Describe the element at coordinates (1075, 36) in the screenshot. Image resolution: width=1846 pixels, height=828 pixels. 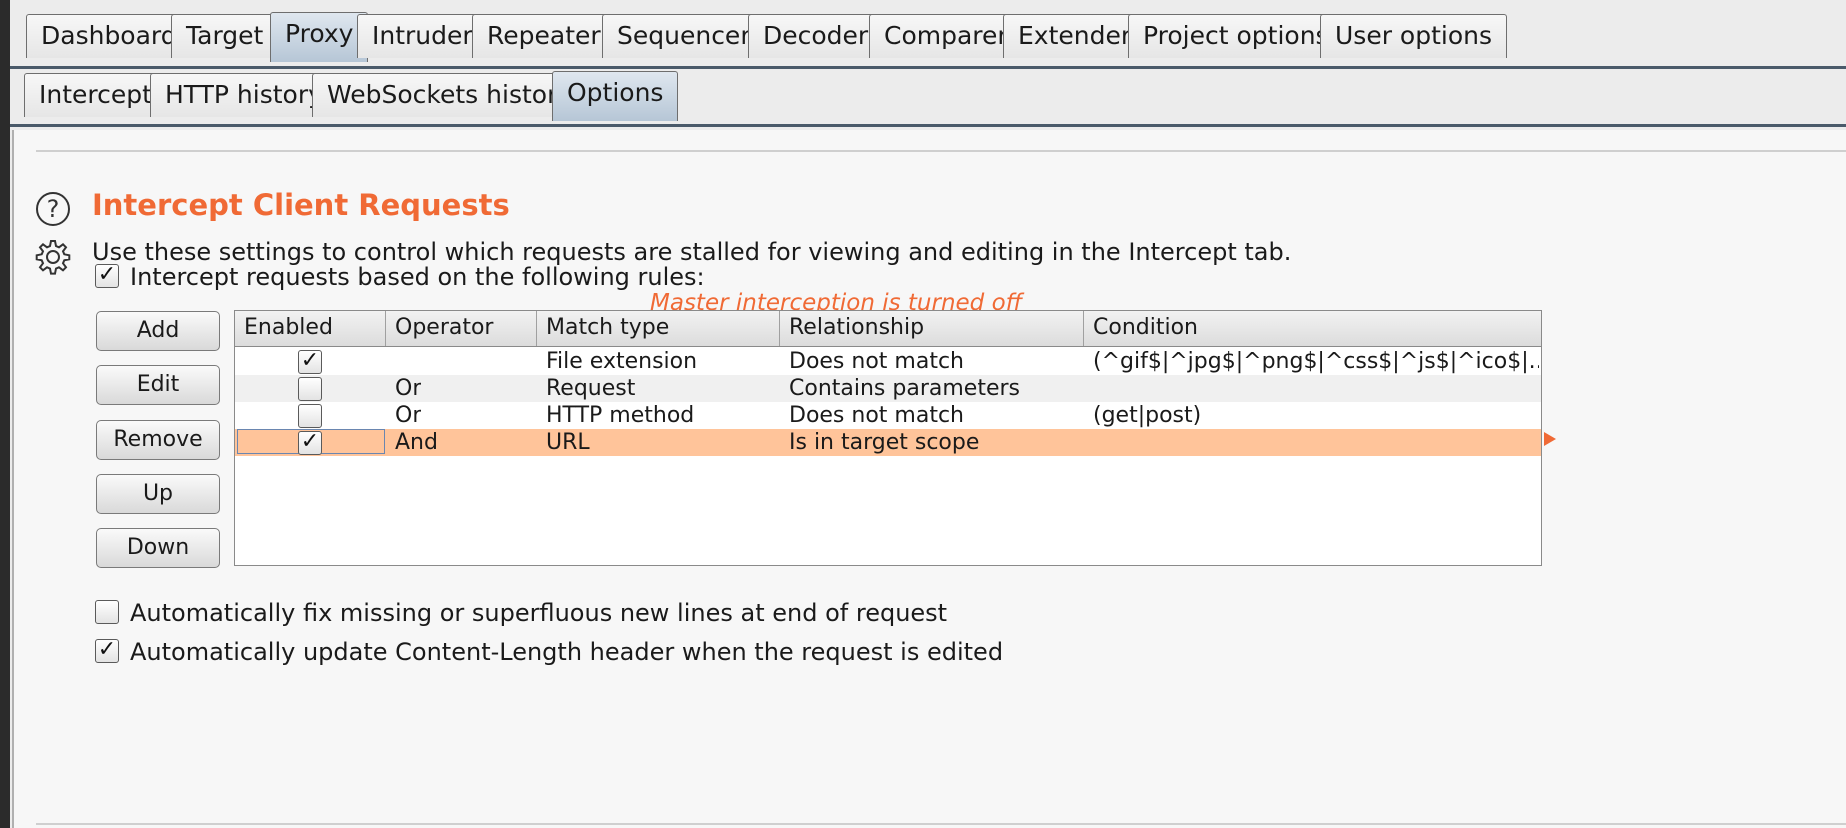
I see `tab-extender: Extender` at that location.